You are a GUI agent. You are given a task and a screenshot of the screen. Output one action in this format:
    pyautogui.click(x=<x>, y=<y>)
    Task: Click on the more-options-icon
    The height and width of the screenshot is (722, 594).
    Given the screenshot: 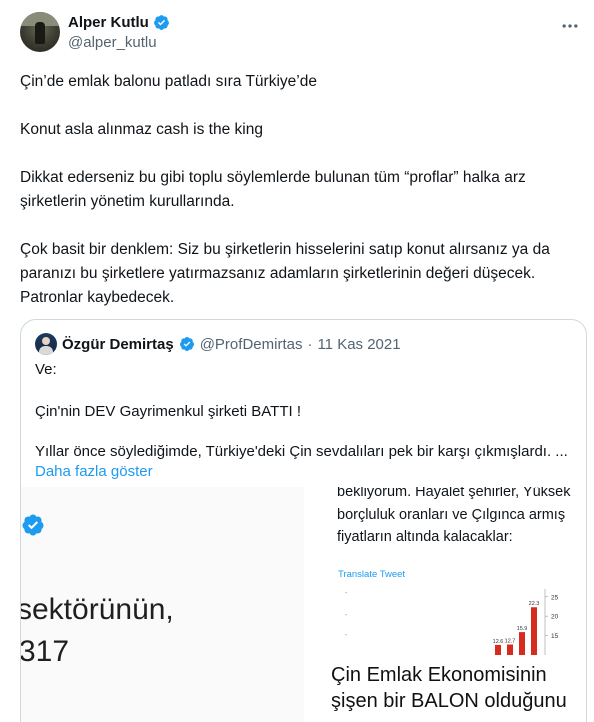 What is the action you would take?
    pyautogui.click(x=570, y=26)
    